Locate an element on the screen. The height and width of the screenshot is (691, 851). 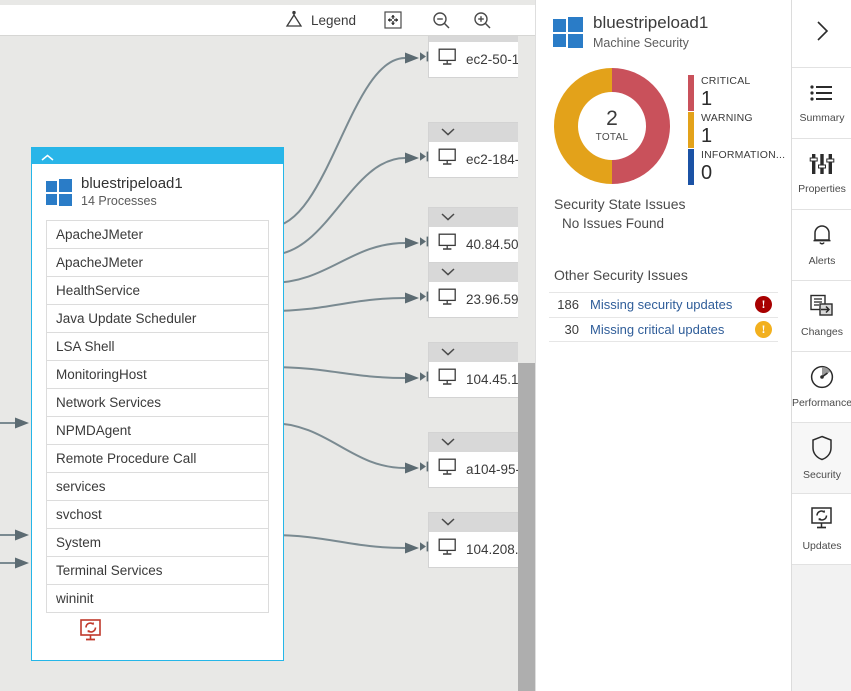
rail-tab-changes: Changes is located at coordinates (821, 316).